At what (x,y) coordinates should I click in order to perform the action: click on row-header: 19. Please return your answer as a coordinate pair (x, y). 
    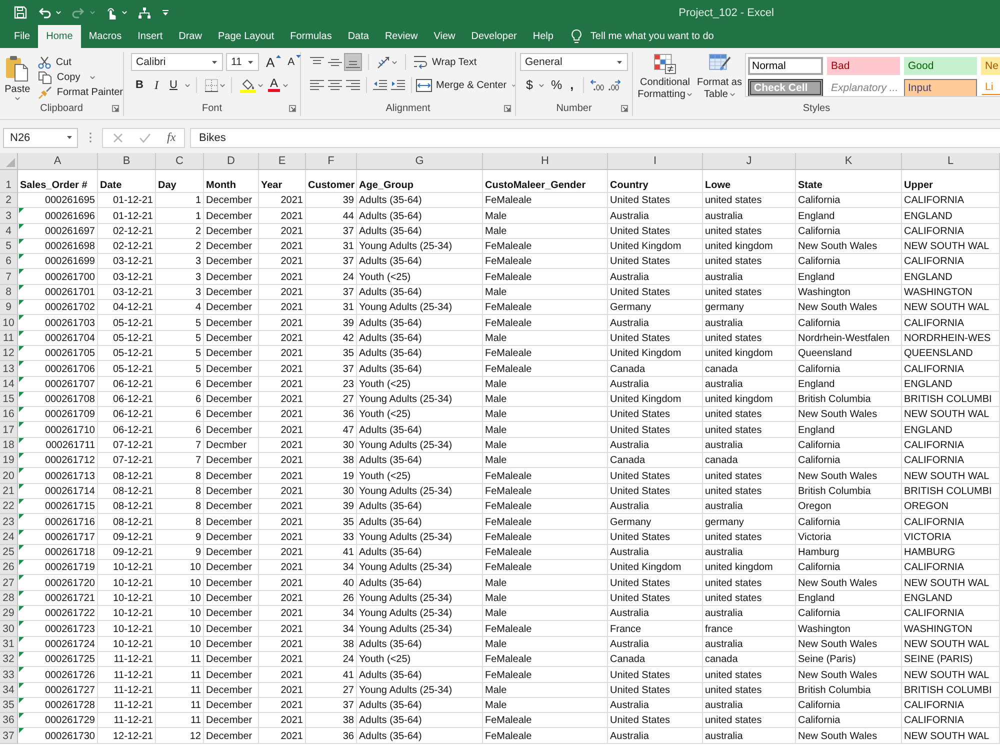
    Looking at the image, I should click on (9, 460).